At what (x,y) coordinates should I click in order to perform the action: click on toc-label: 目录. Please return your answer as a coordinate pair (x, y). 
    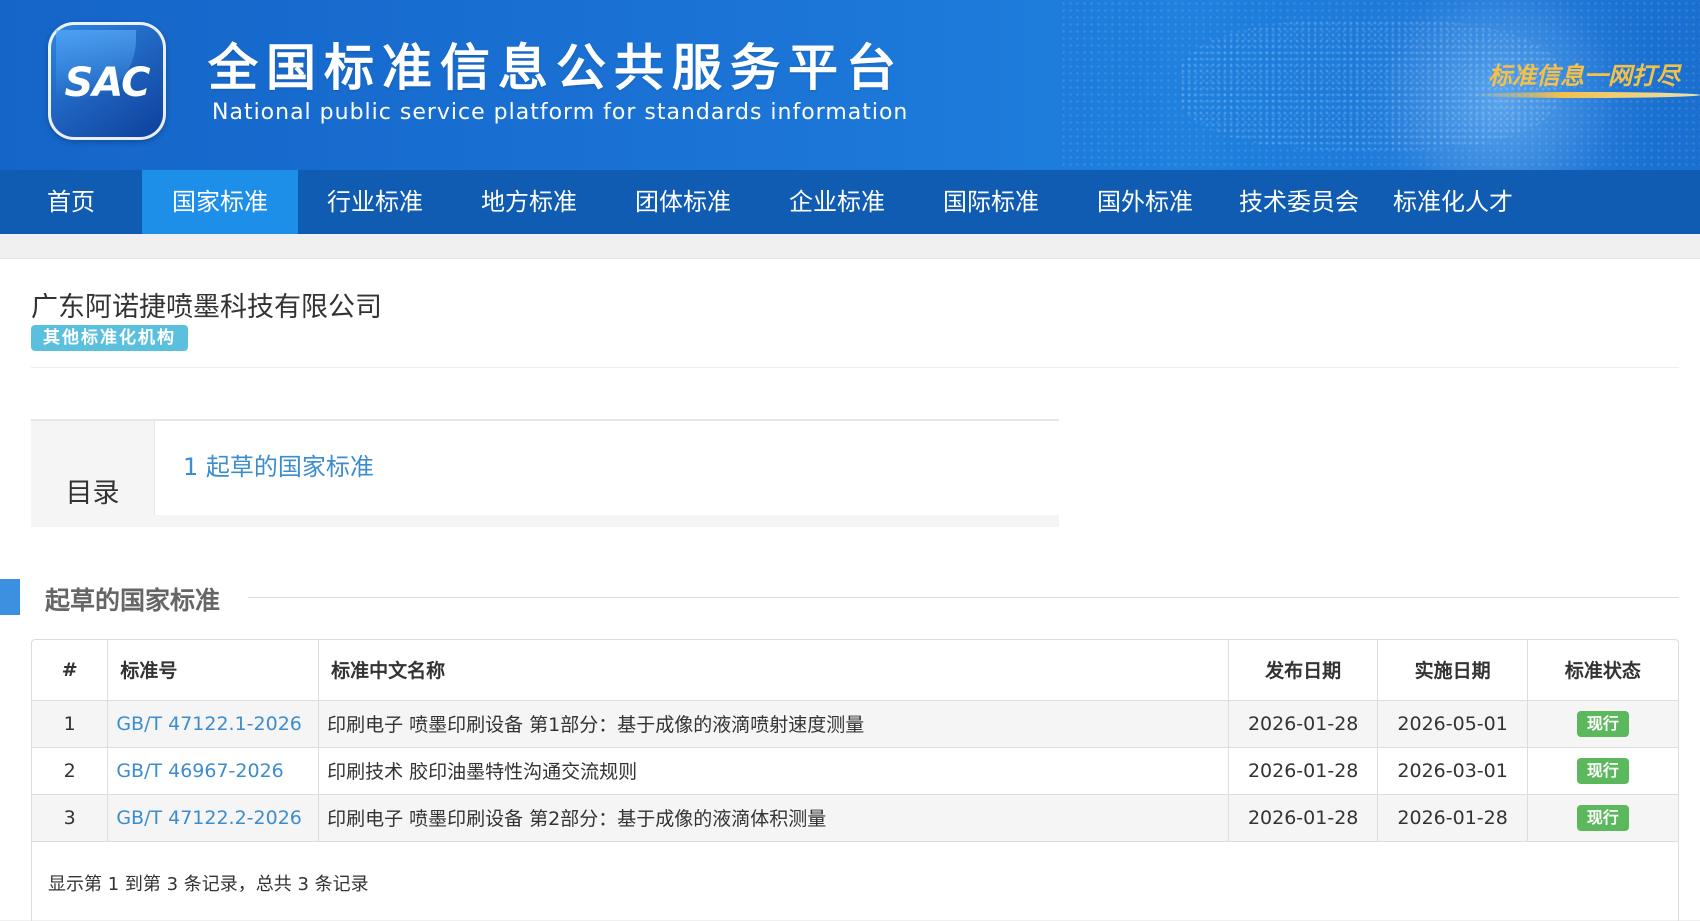
    Looking at the image, I should click on (93, 468).